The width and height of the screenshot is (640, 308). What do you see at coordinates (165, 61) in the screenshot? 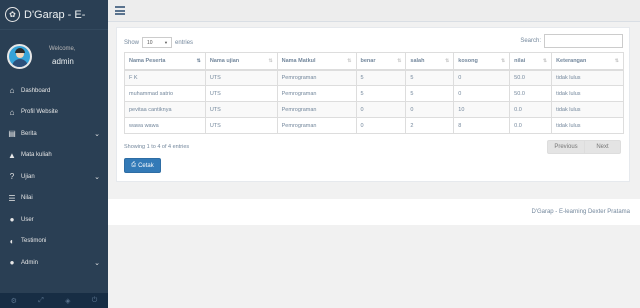
I see `column-header-nama-peserta: Nama Peserta ⇅` at bounding box center [165, 61].